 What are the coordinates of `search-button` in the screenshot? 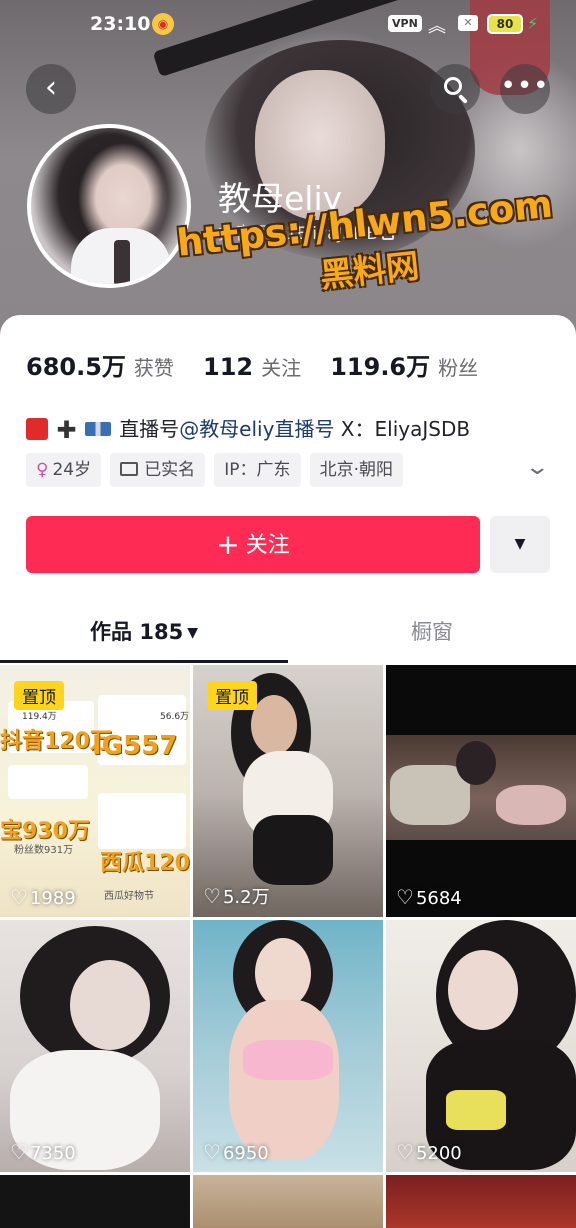 It's located at (455, 89).